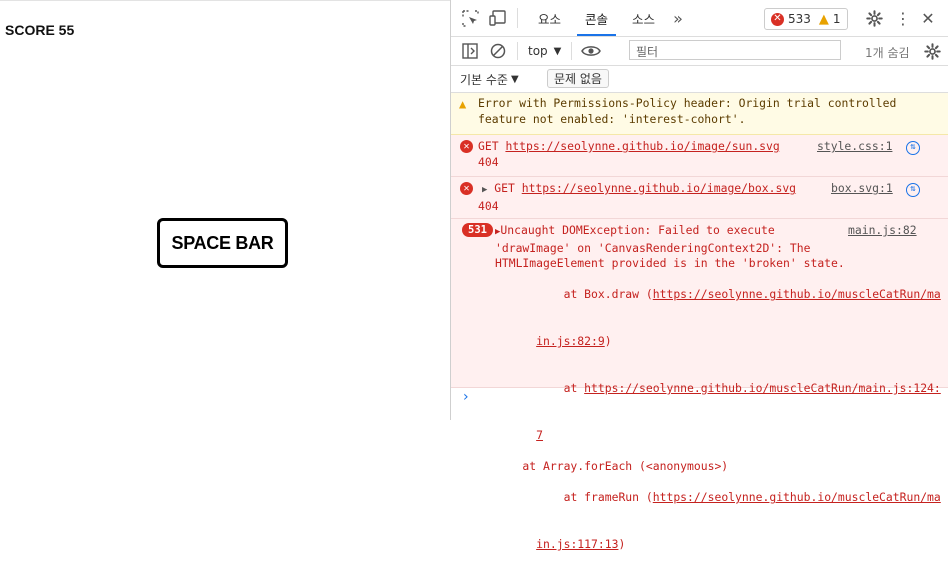 This screenshot has width=948, height=568. What do you see at coordinates (498, 51) in the screenshot?
I see `clear-console-icon` at bounding box center [498, 51].